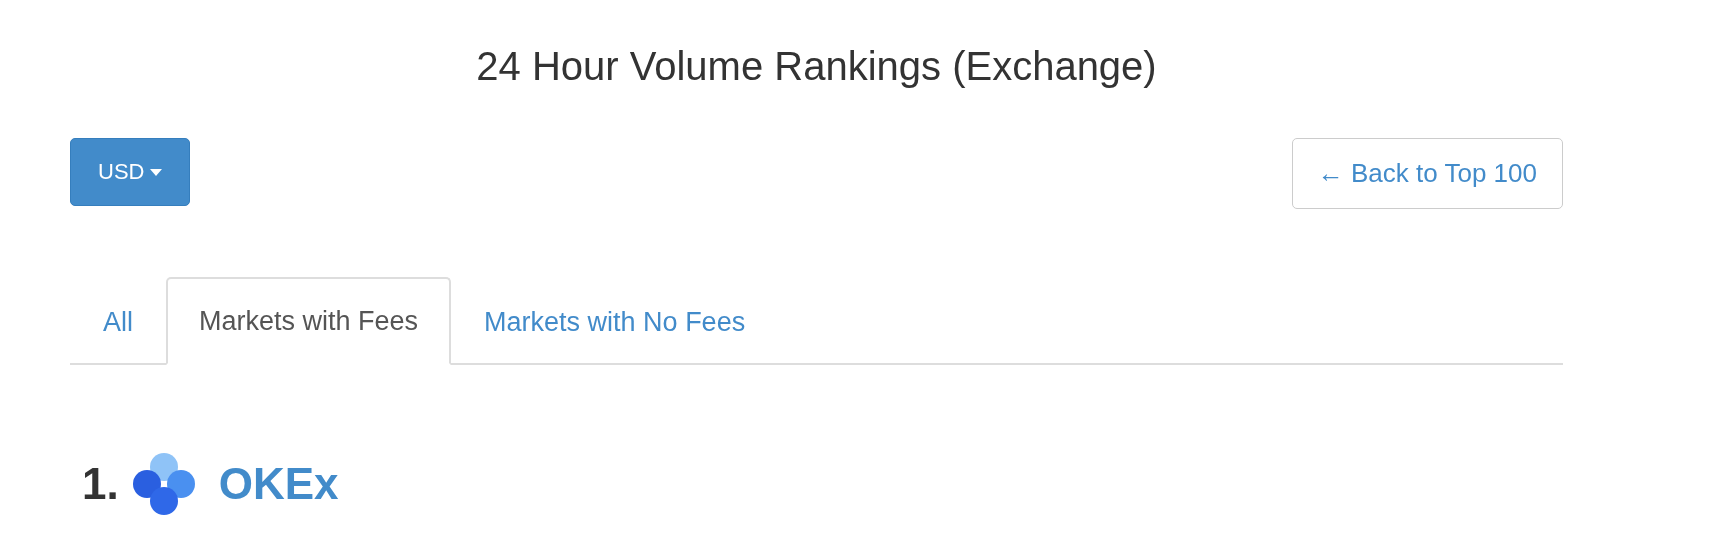 Image resolution: width=1736 pixels, height=542 pixels. What do you see at coordinates (100, 484) in the screenshot?
I see `rank-number: 1.` at bounding box center [100, 484].